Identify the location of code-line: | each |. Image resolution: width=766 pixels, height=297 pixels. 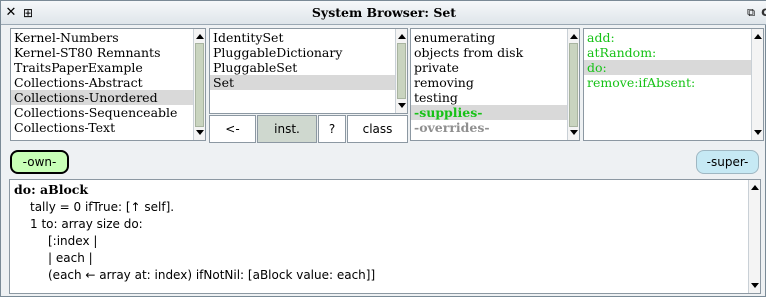
(70, 258).